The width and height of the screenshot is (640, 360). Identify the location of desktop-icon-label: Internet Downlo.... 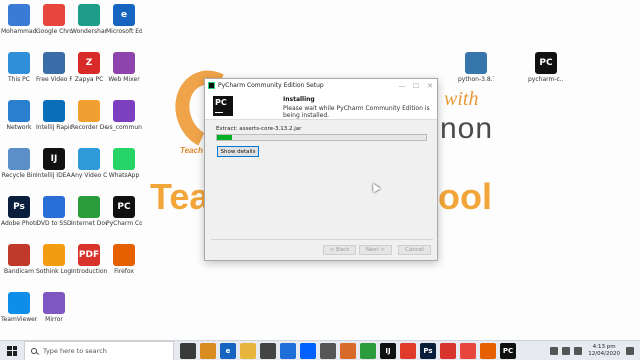
(89, 223).